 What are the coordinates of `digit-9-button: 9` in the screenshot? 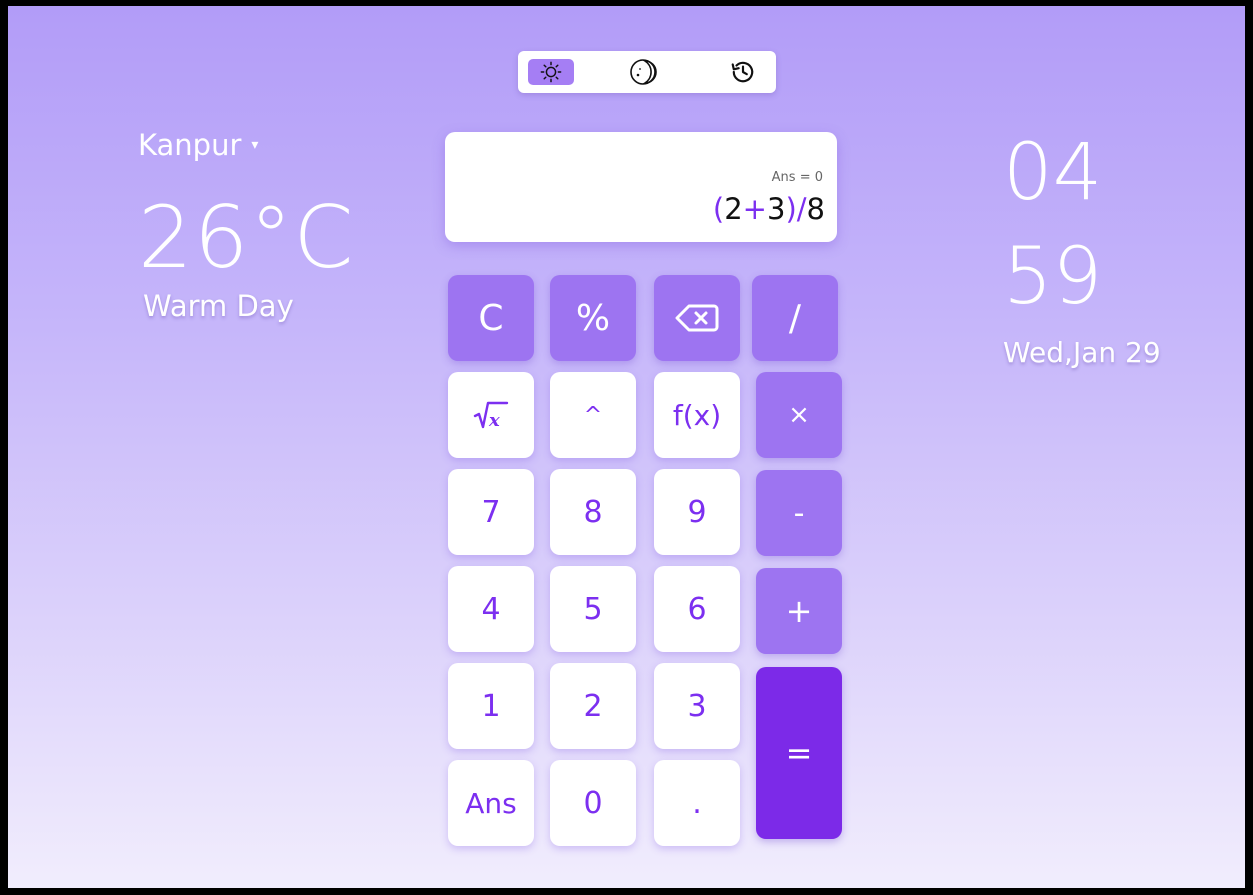 It's located at (697, 512).